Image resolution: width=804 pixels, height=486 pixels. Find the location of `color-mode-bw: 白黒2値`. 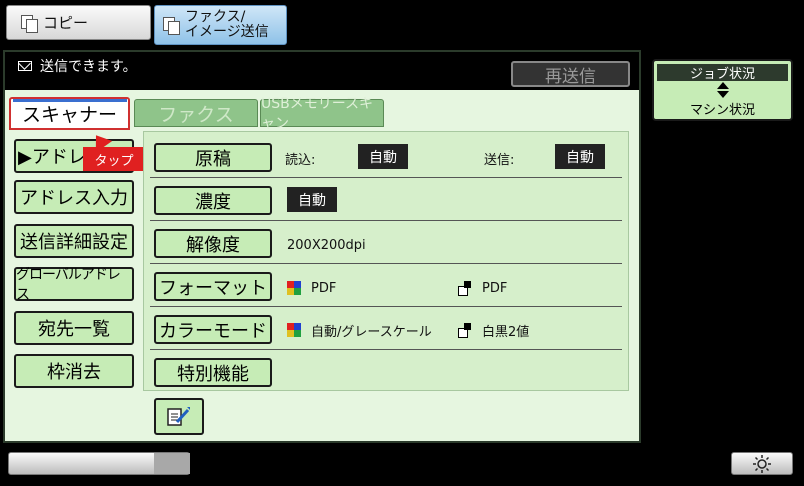

color-mode-bw: 白黒2値 is located at coordinates (494, 330).